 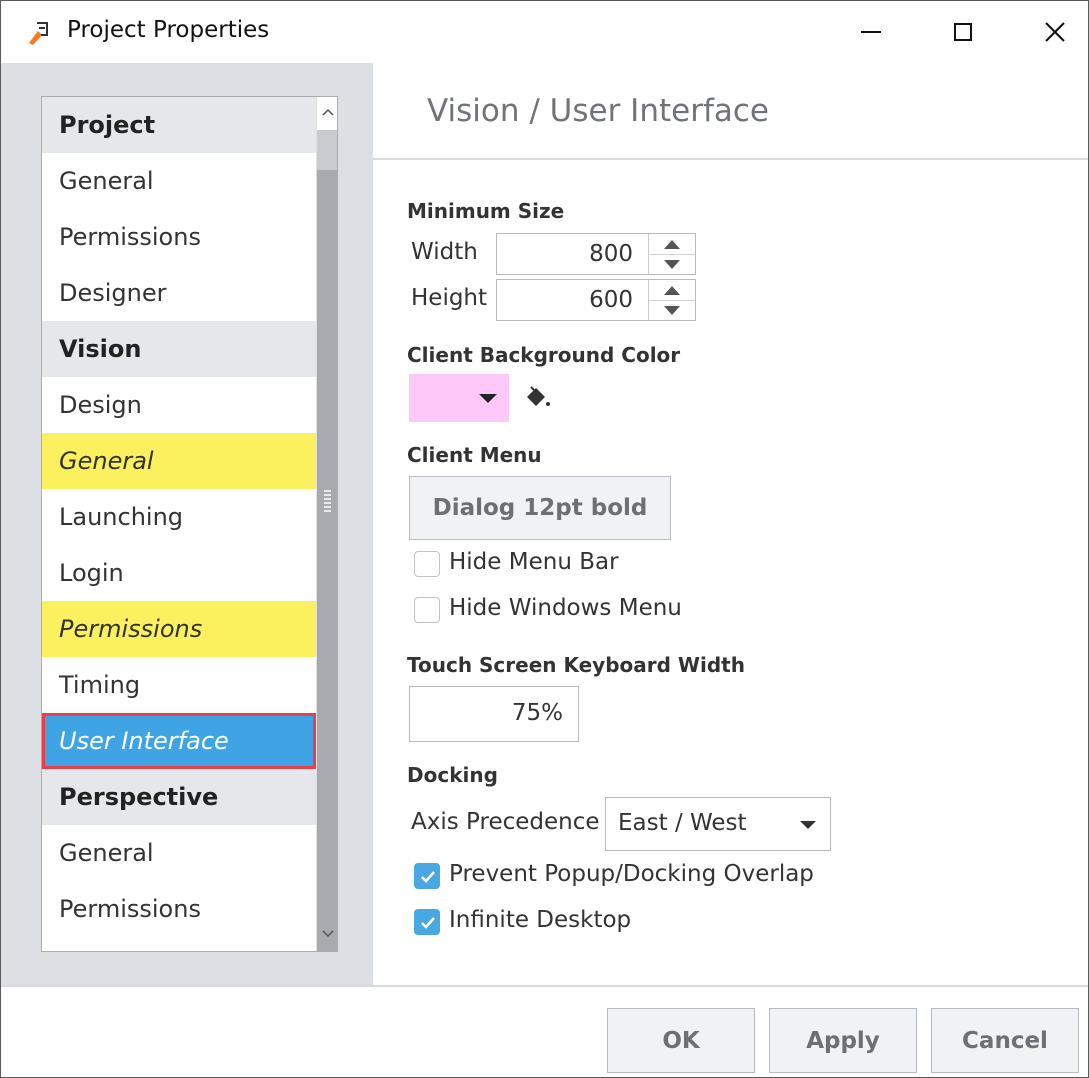 What do you see at coordinates (459, 398) in the screenshot?
I see `background-color-picker` at bounding box center [459, 398].